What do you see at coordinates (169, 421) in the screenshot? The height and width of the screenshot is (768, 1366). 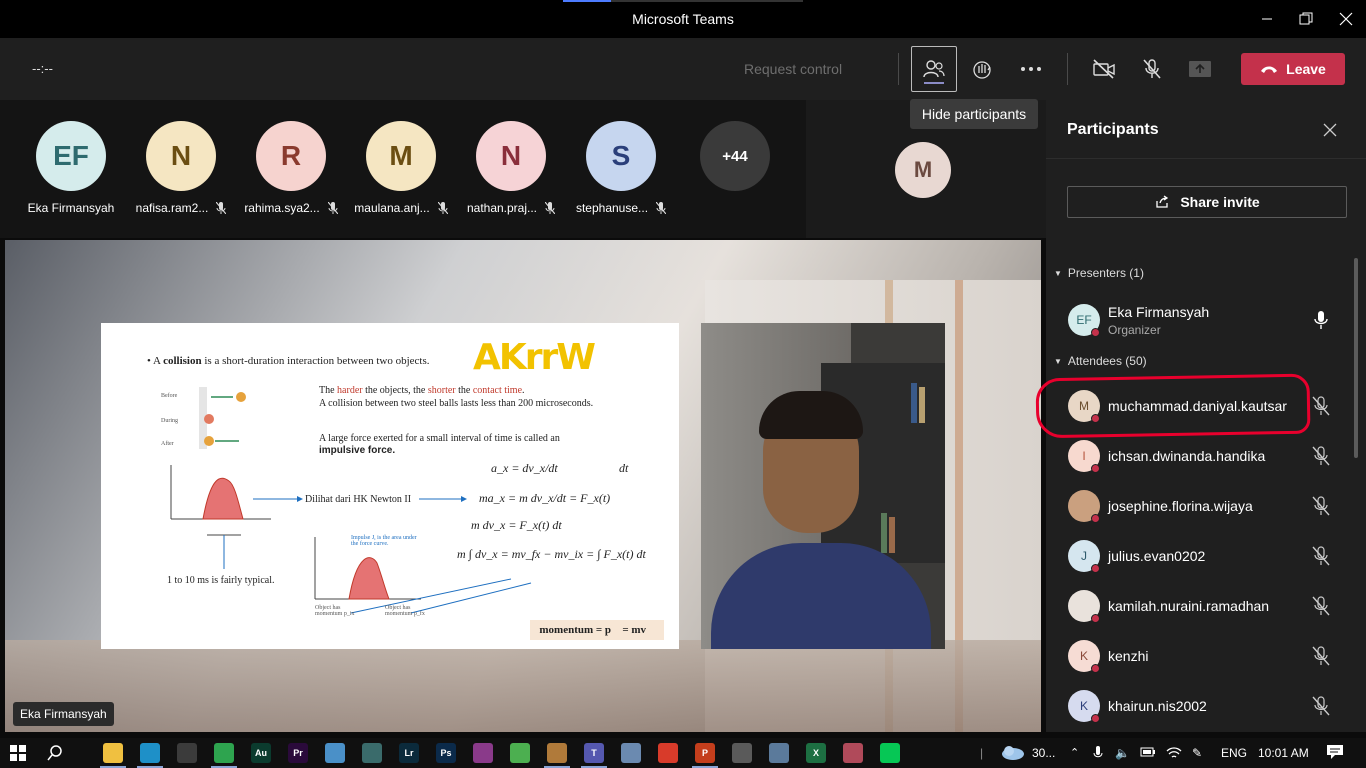 I see `slide-label: During` at bounding box center [169, 421].